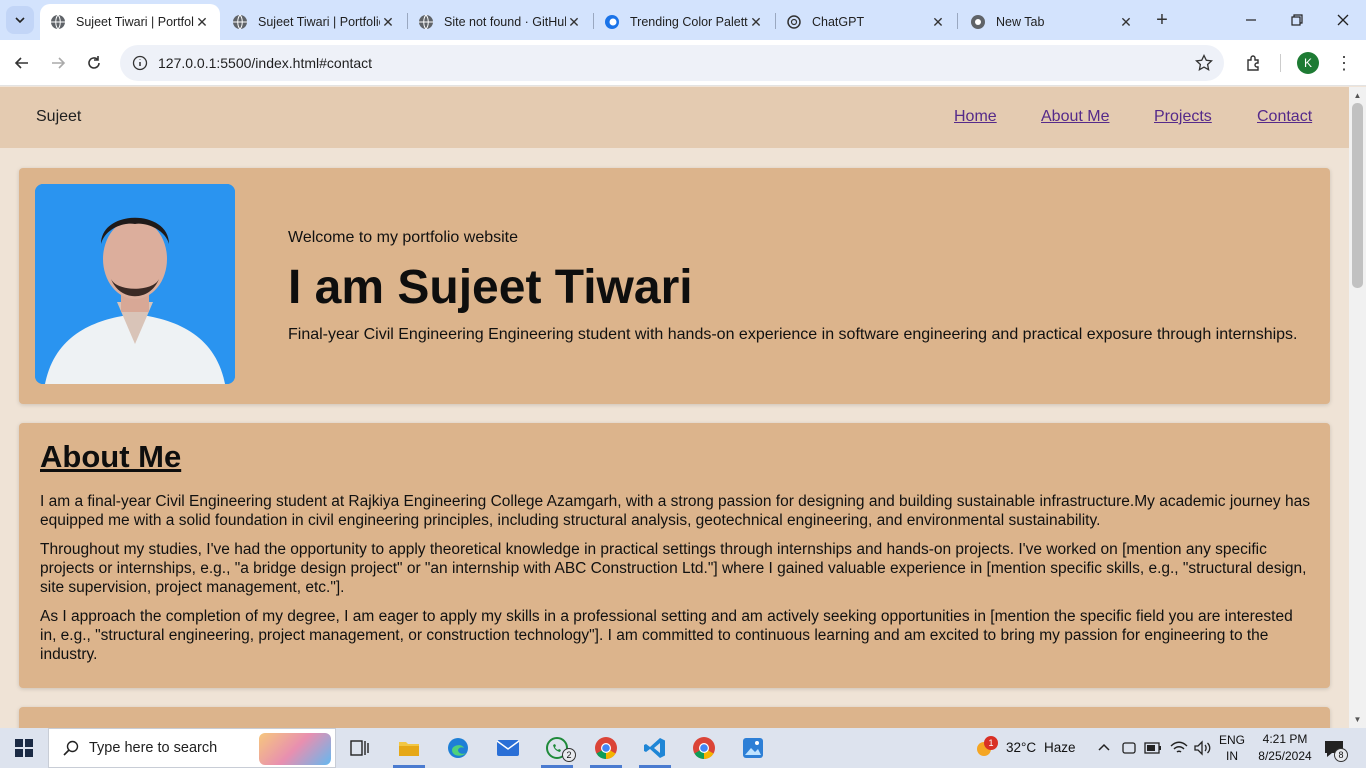 This screenshot has height=768, width=1366. Describe the element at coordinates (674, 117) in the screenshot. I see `site-navbar: Sujeet Home About Me Projects Contact` at that location.